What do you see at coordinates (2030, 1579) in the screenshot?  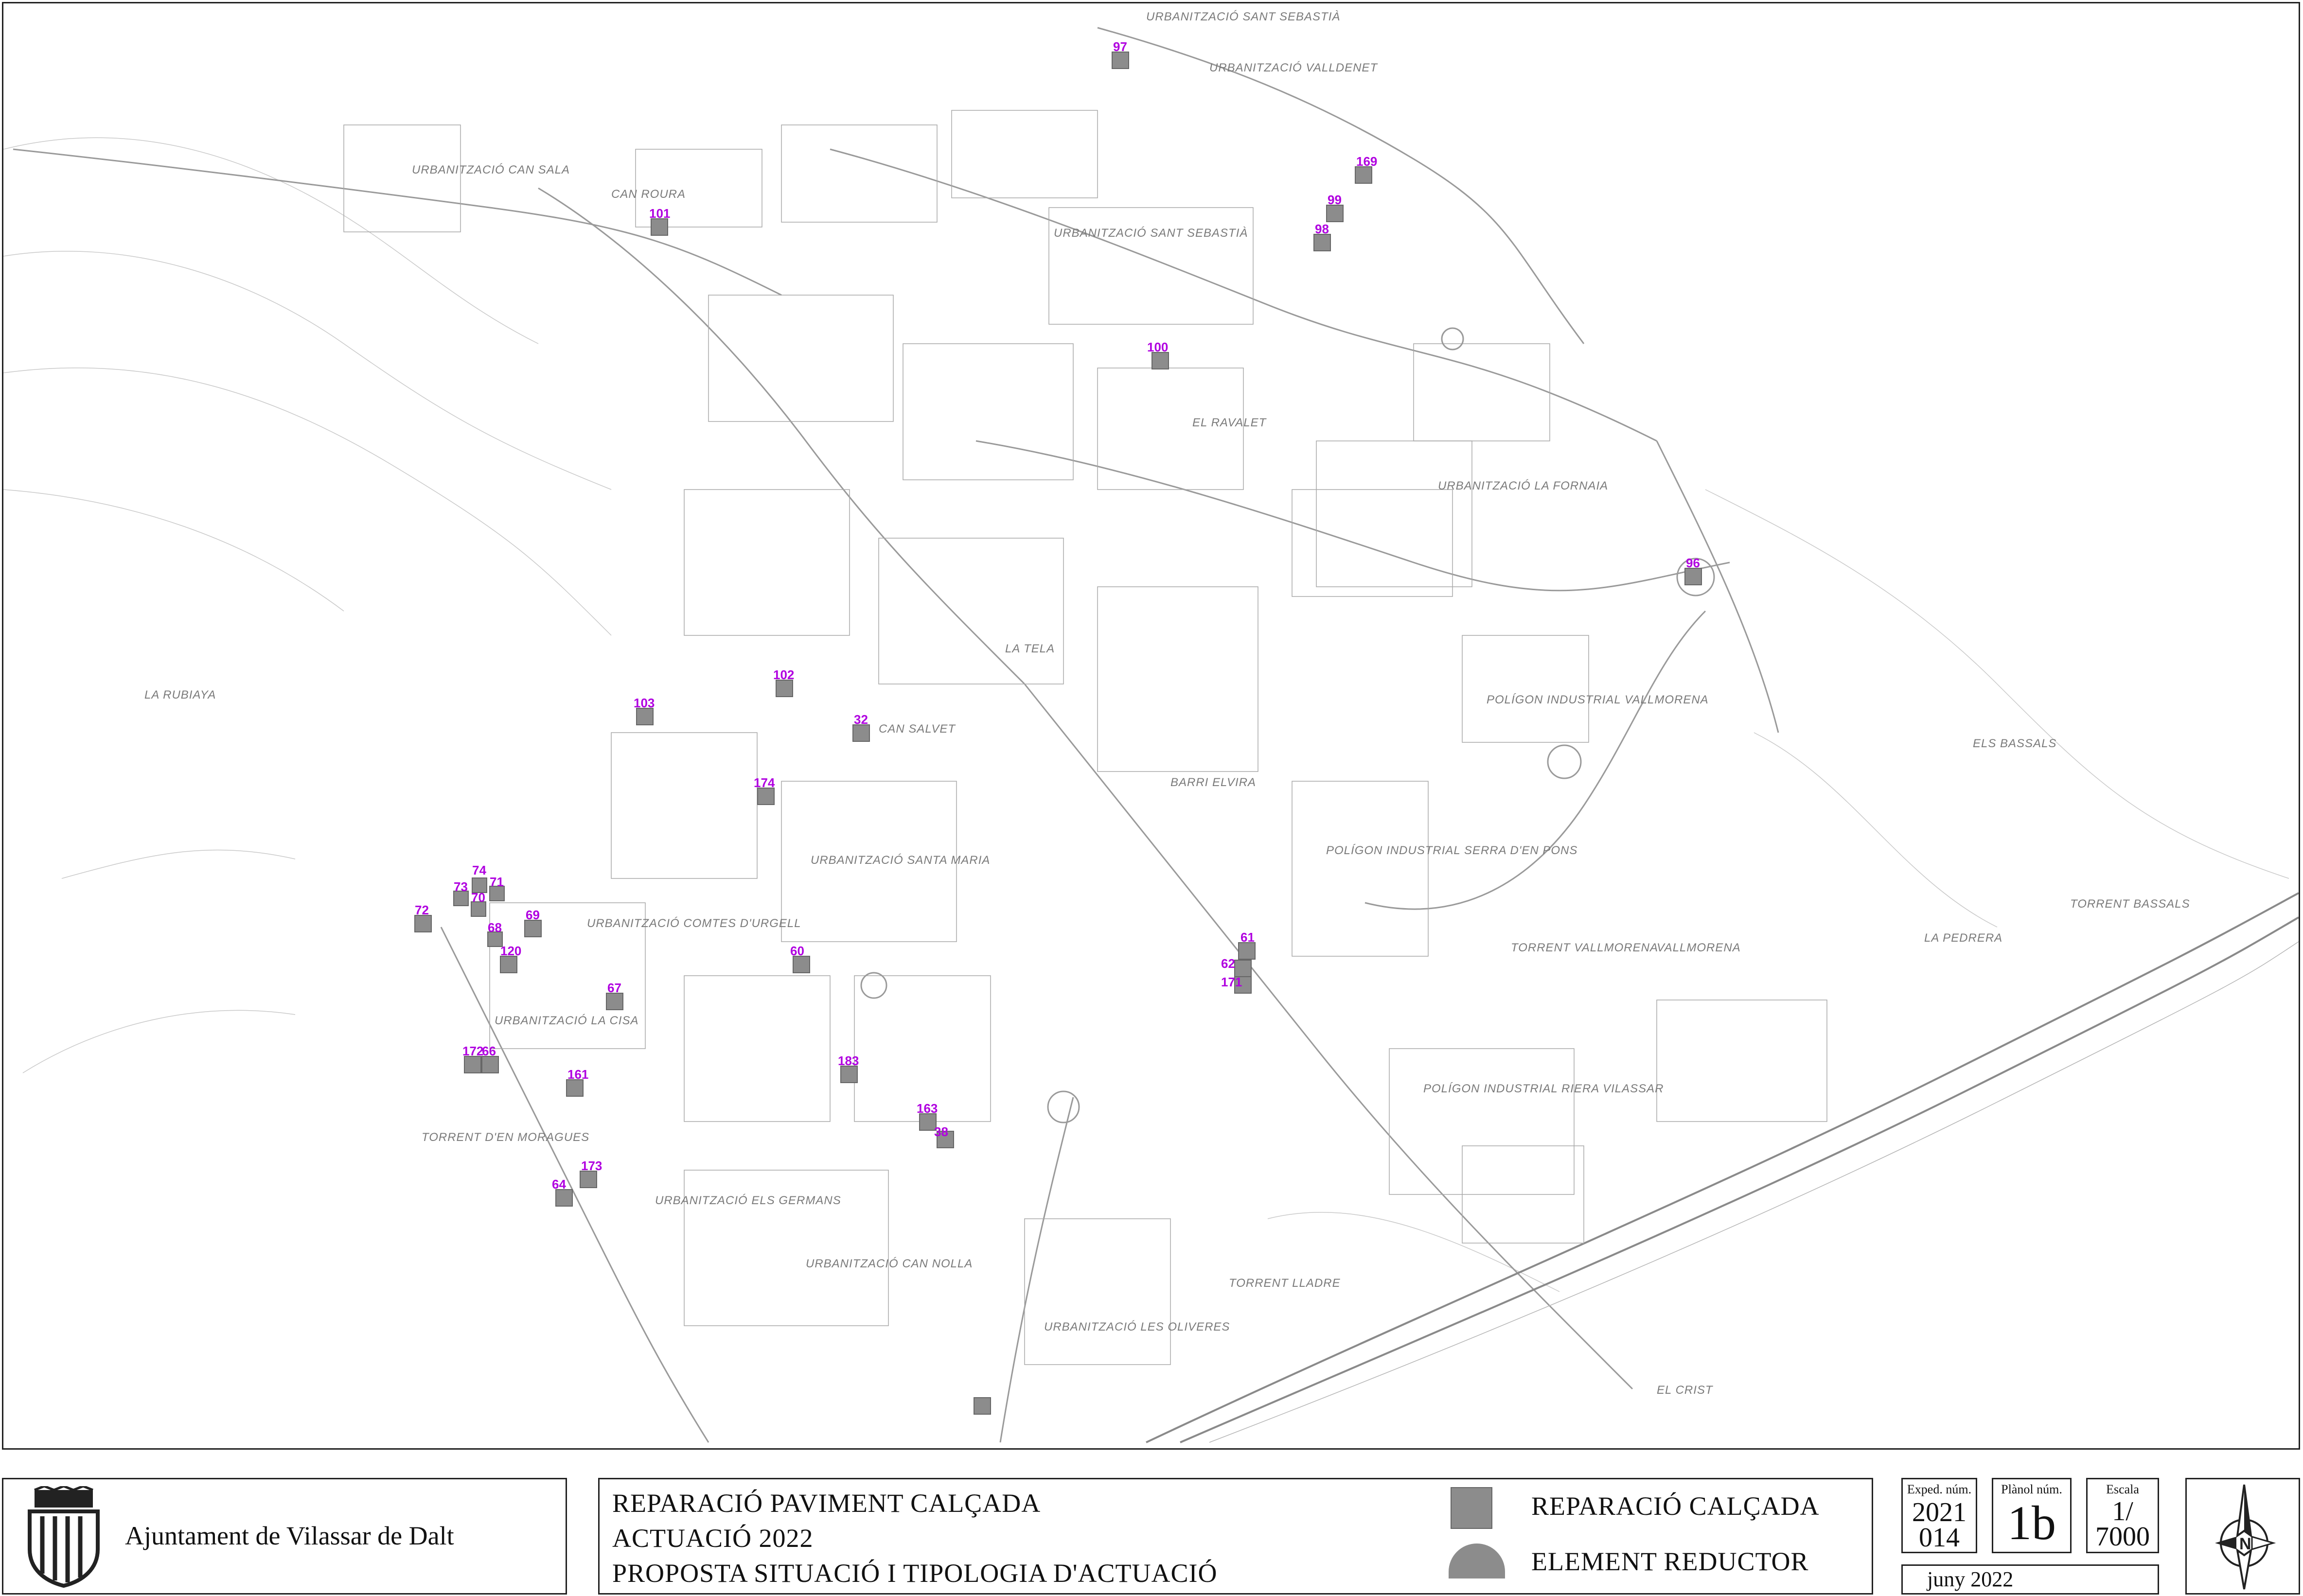 I see `date-box: juny 2022` at bounding box center [2030, 1579].